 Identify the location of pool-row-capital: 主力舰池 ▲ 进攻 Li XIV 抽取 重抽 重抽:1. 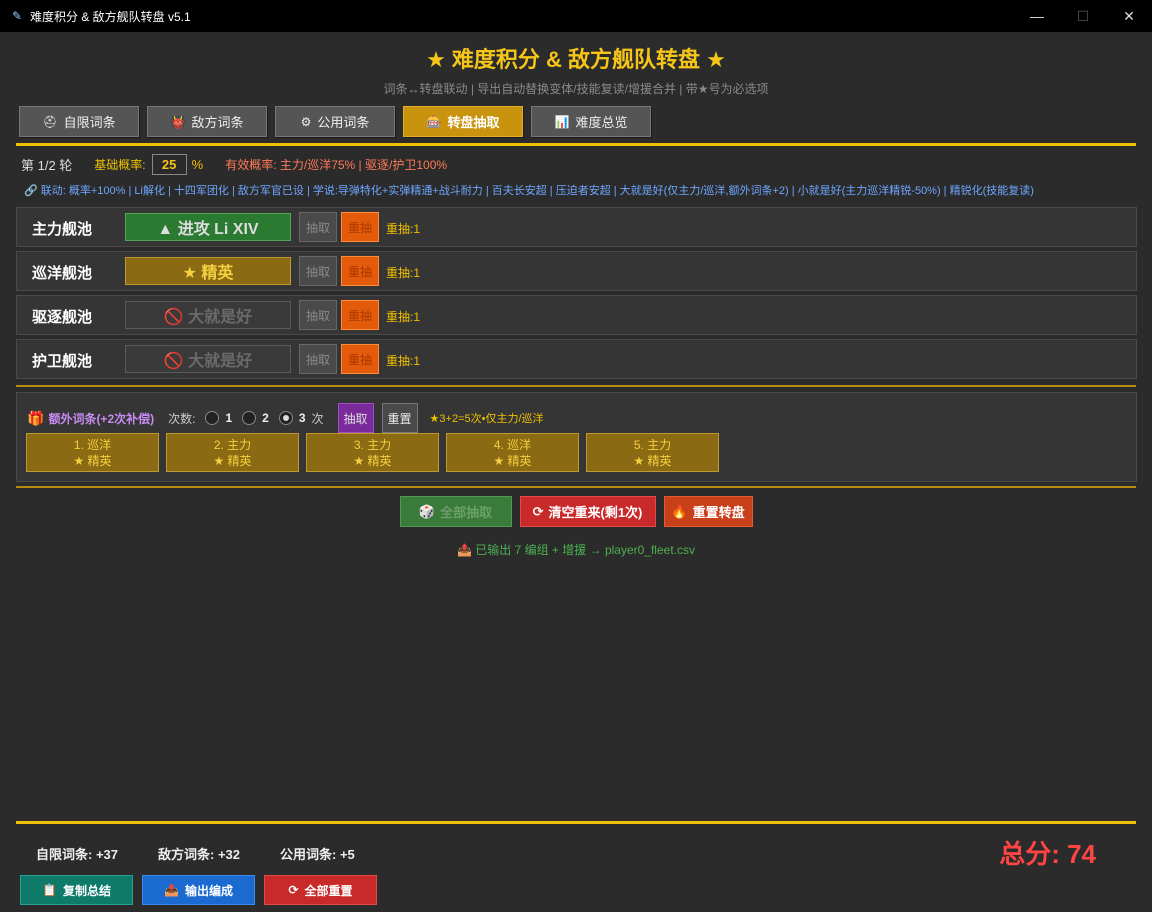
(576, 227).